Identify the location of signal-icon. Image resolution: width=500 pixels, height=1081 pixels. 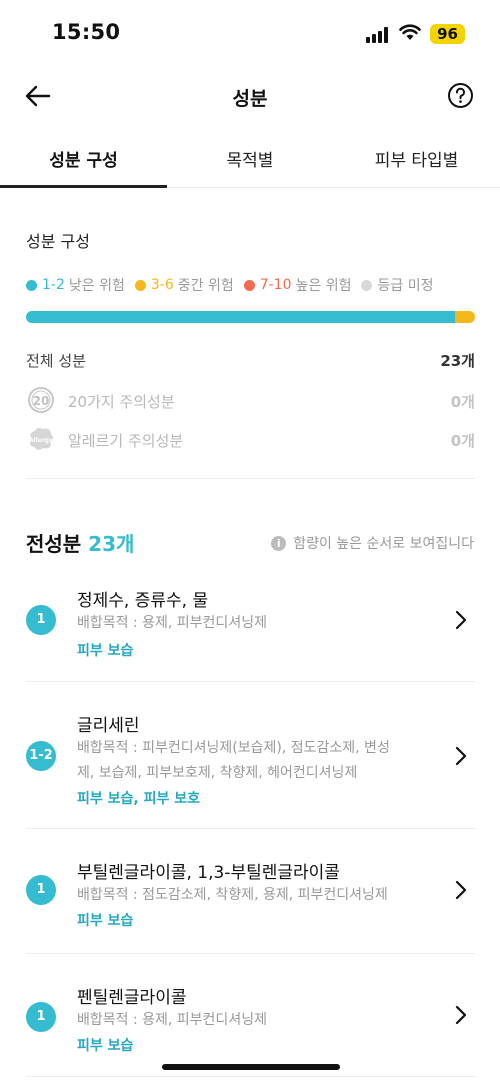
(378, 35).